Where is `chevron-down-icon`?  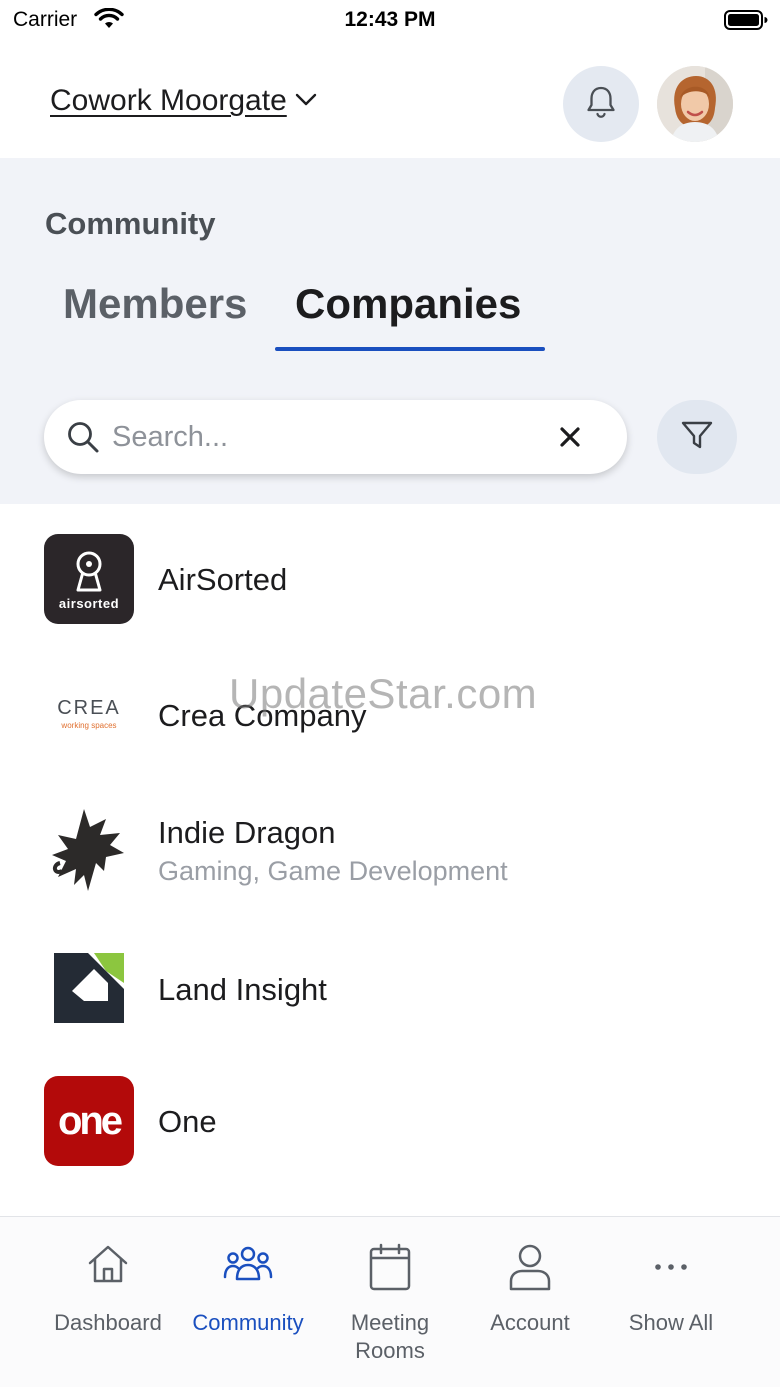
chevron-down-icon is located at coordinates (306, 102).